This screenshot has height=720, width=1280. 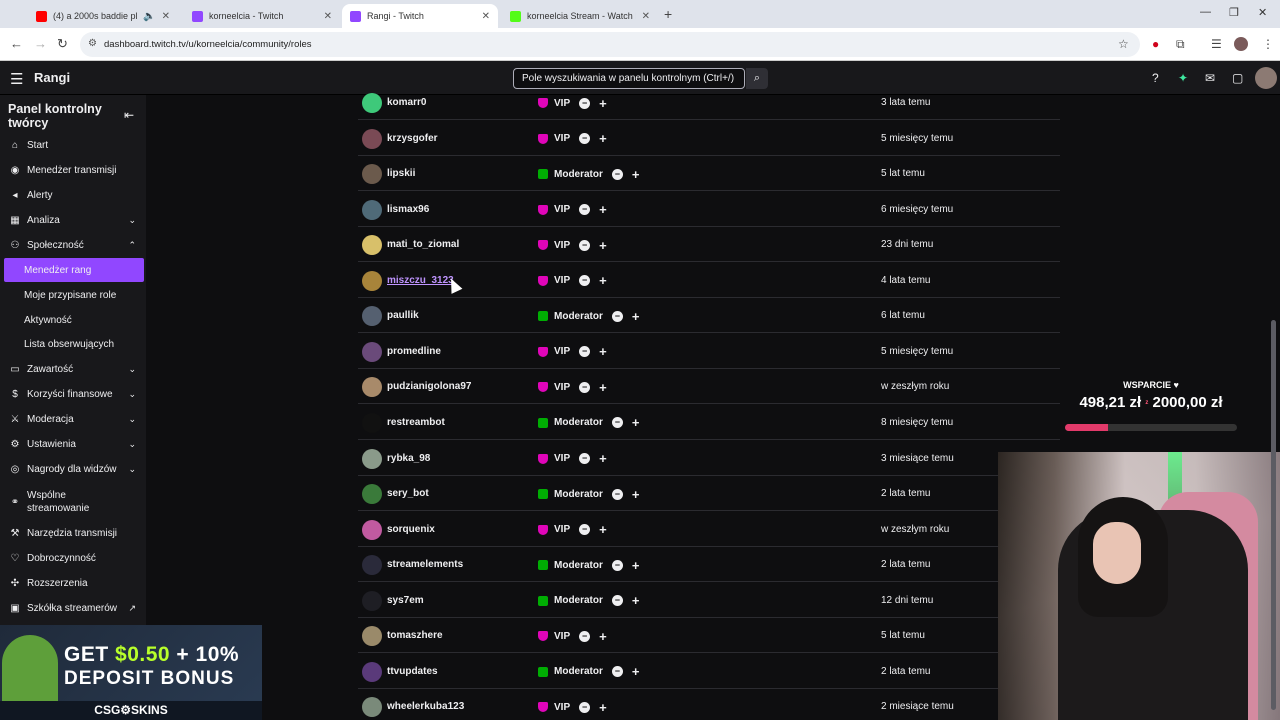 What do you see at coordinates (74, 195) in the screenshot?
I see `sidebar-item-alerts: ◂ Alerty` at bounding box center [74, 195].